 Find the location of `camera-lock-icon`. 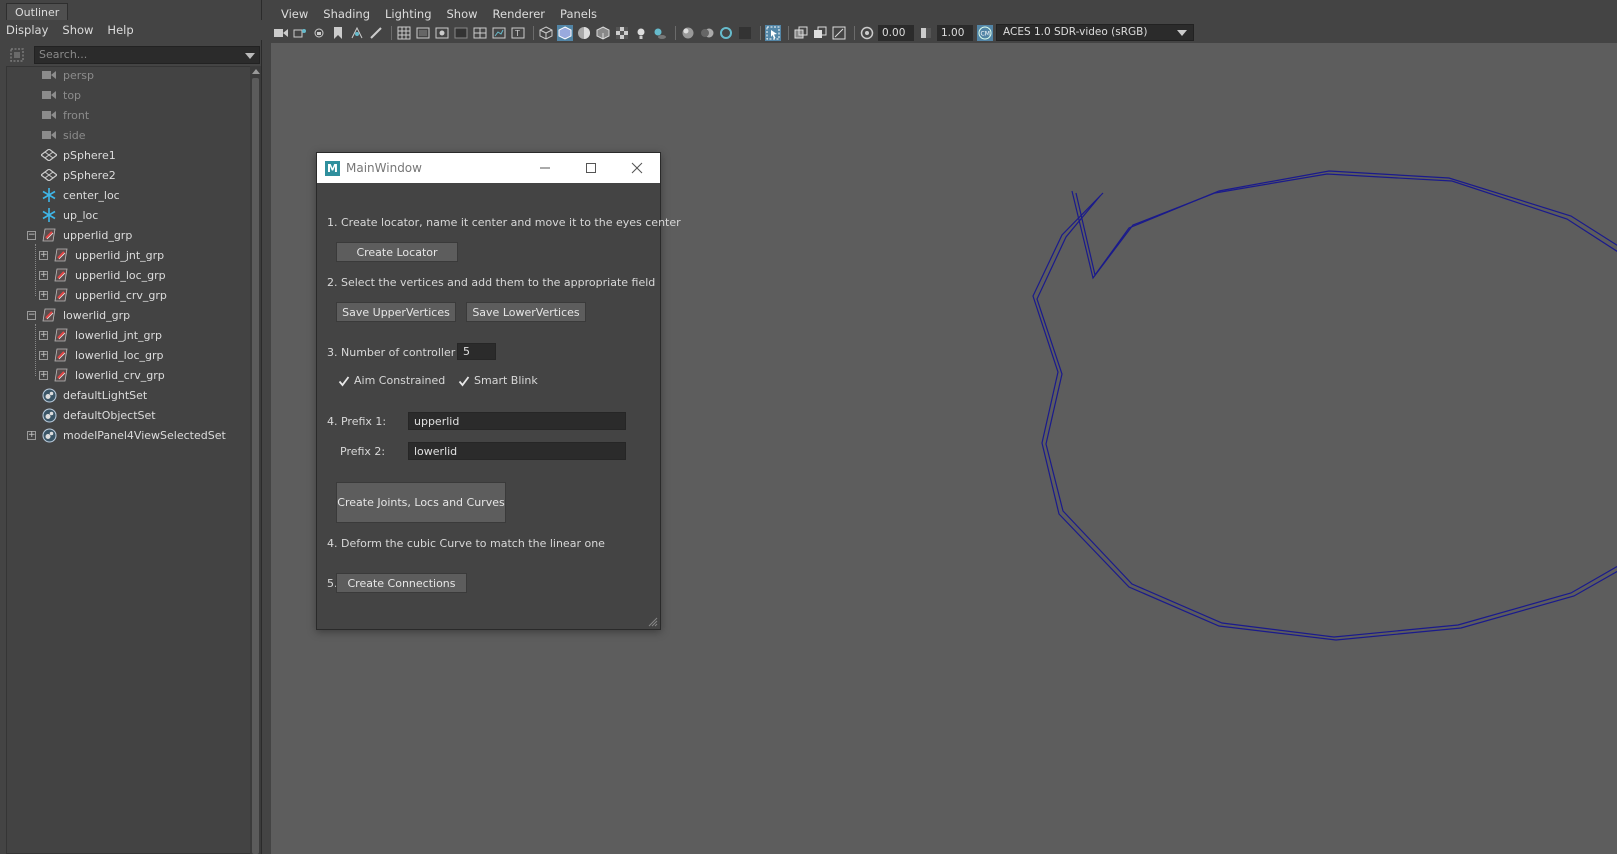

camera-lock-icon is located at coordinates (319, 33).